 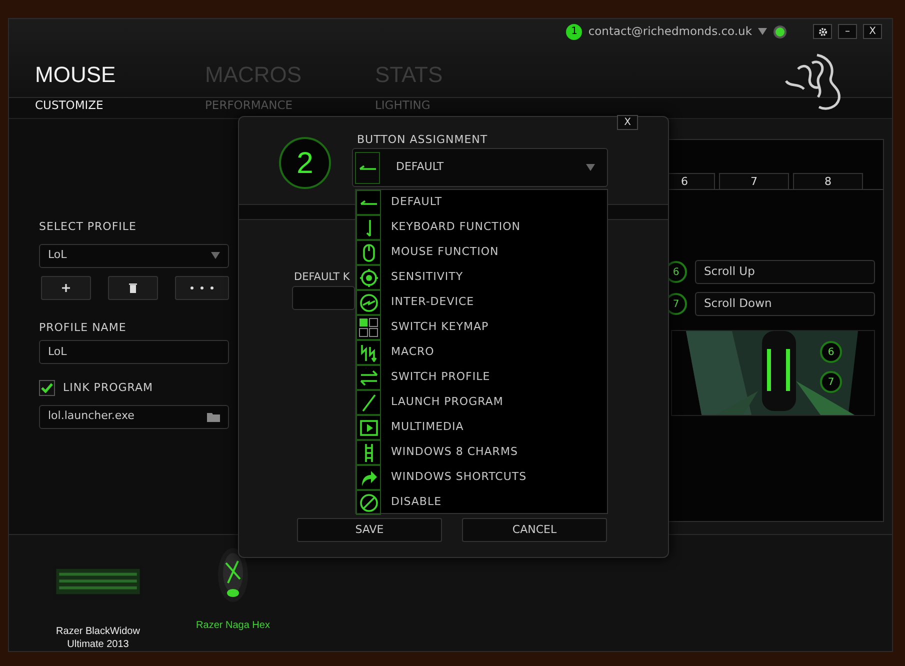 I want to click on add-button, so click(x=66, y=288).